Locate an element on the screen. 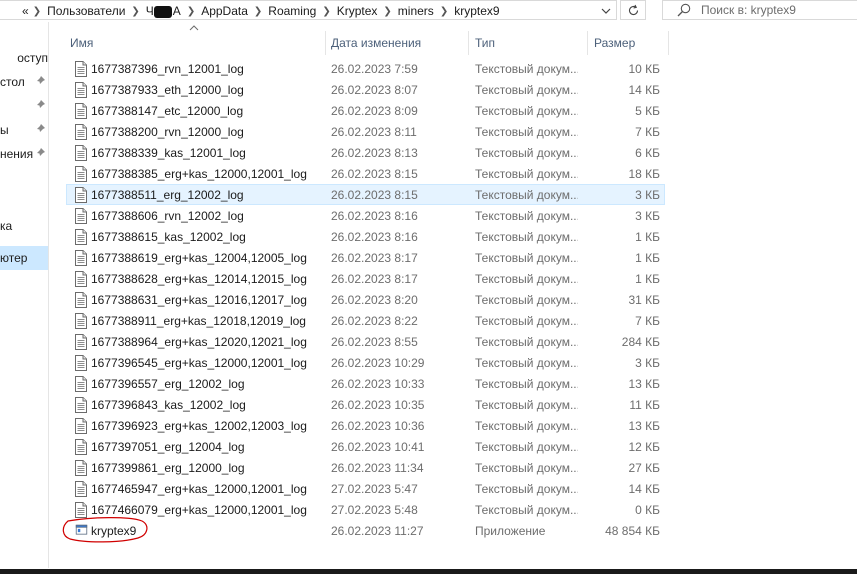 This screenshot has width=857, height=574. file-size: 12 КБ is located at coordinates (644, 447).